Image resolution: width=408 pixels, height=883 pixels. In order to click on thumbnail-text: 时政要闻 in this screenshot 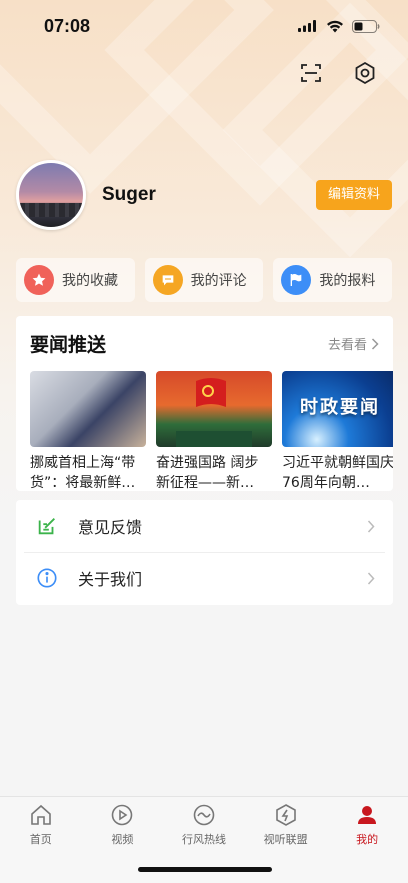, I will do `click(340, 407)`.